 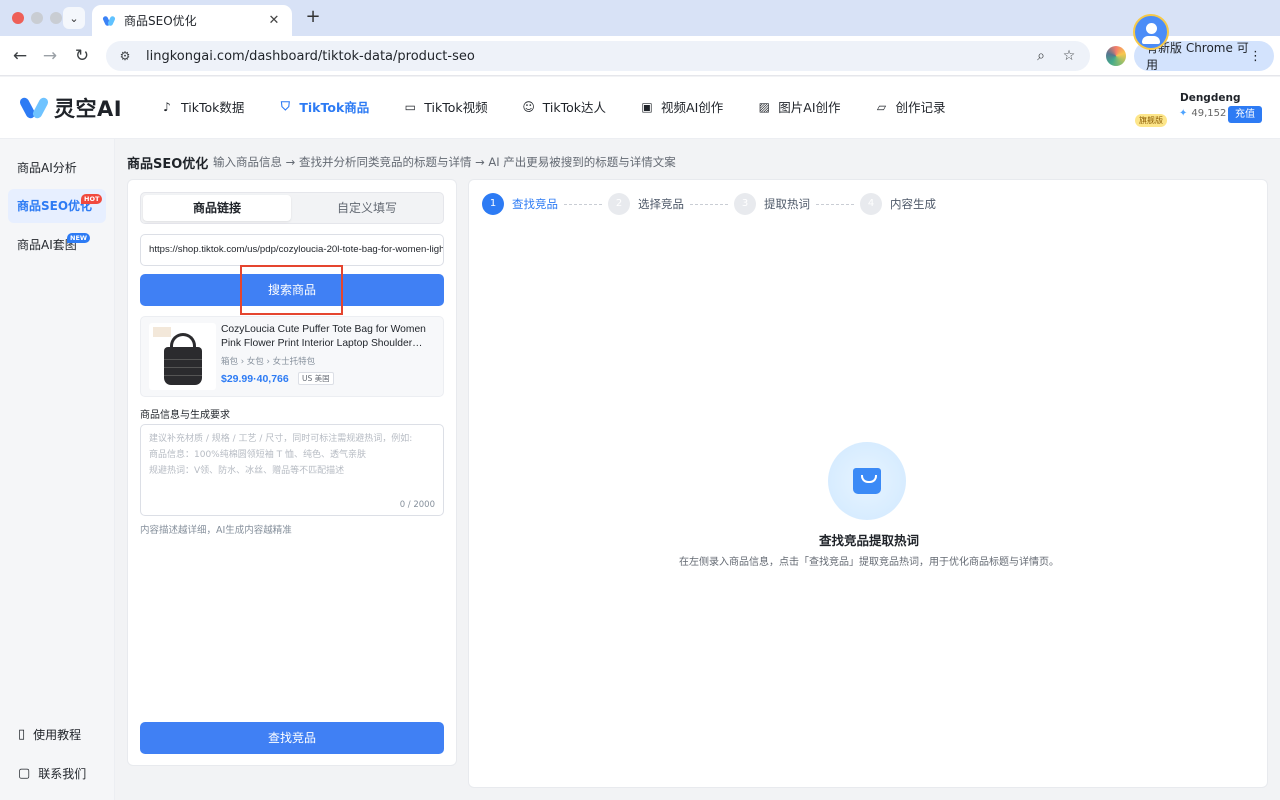 I want to click on nav-tiktok-videos: ▭ TikTok视频, so click(x=445, y=106).